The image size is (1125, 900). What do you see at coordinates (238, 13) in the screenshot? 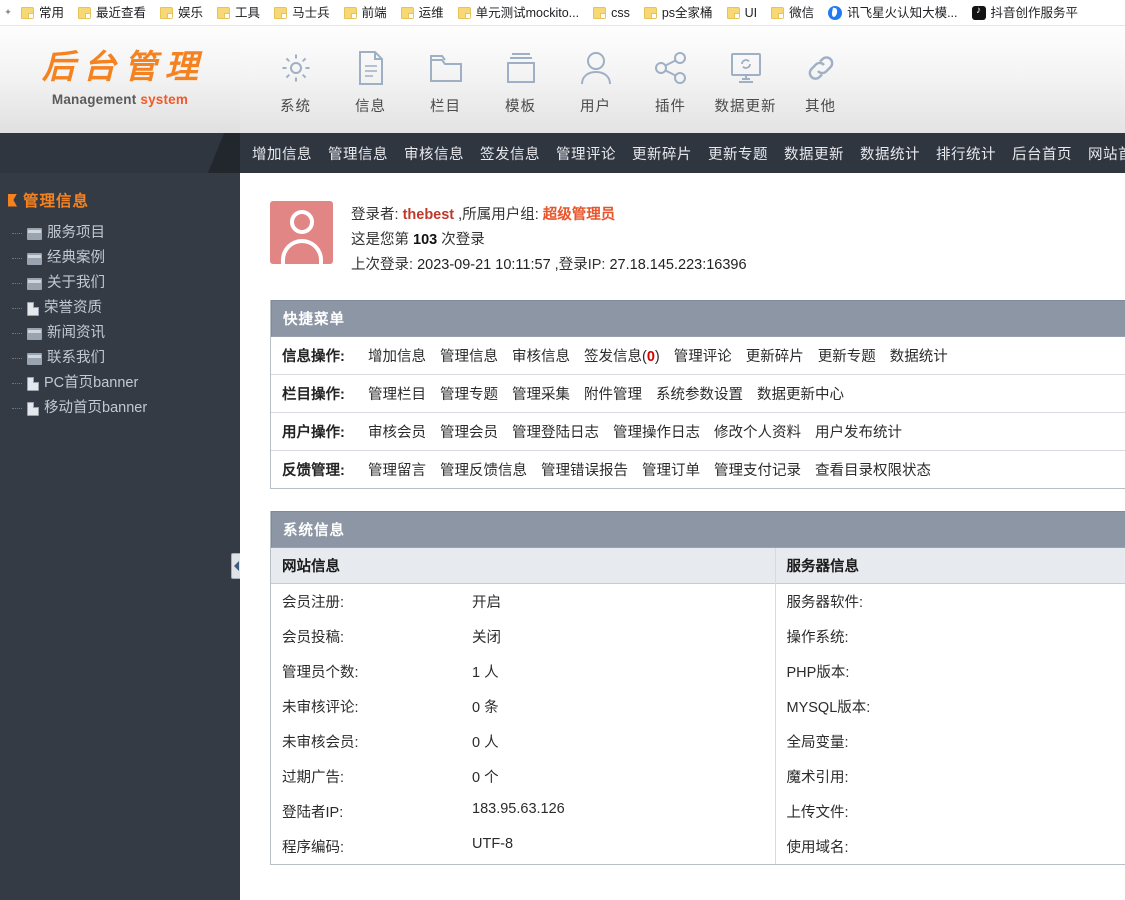
I see `bookmark-item: 工具` at bounding box center [238, 13].